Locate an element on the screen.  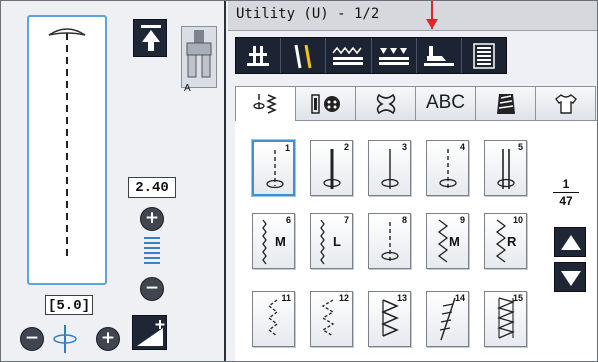
stitch-number: 9 is located at coordinates (462, 220).